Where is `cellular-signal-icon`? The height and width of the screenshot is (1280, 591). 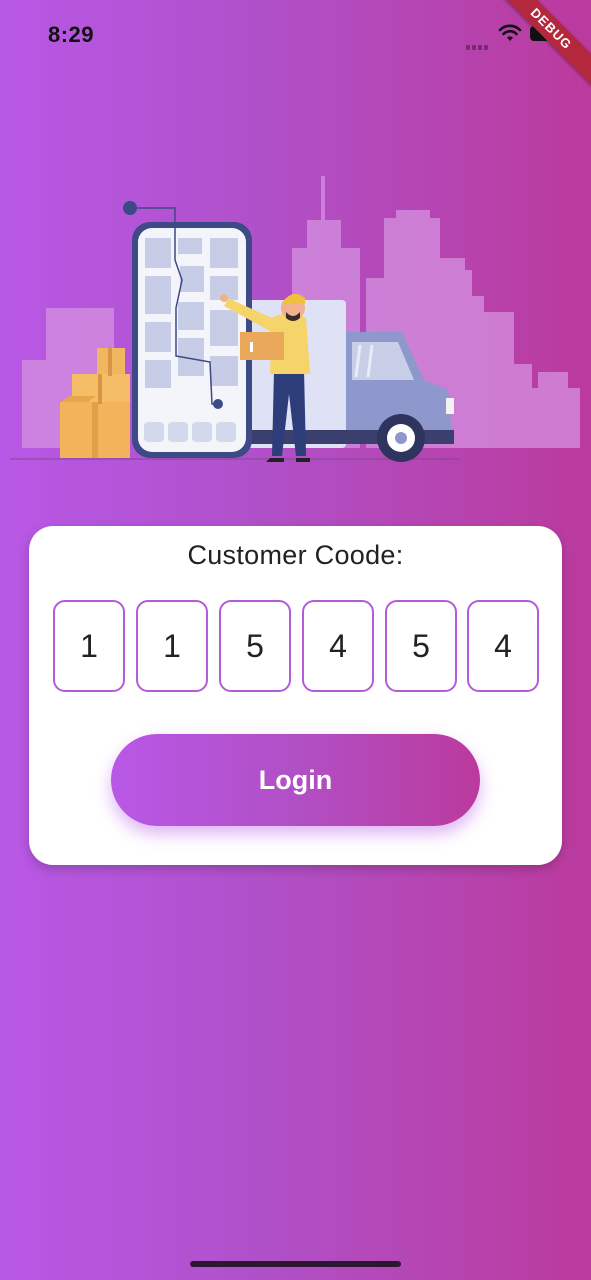
cellular-signal-icon is located at coordinates (479, 43).